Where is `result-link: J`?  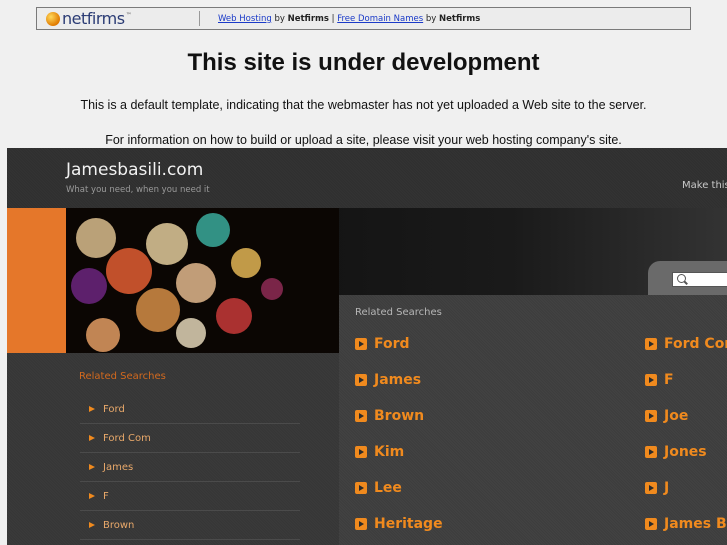
result-link: J is located at coordinates (657, 488).